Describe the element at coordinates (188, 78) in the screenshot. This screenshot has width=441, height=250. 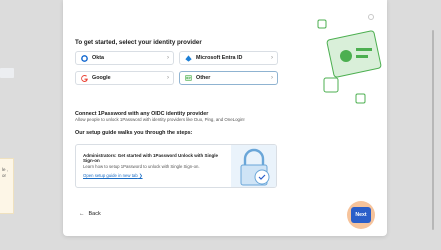
I see `other-id-card-icon` at that location.